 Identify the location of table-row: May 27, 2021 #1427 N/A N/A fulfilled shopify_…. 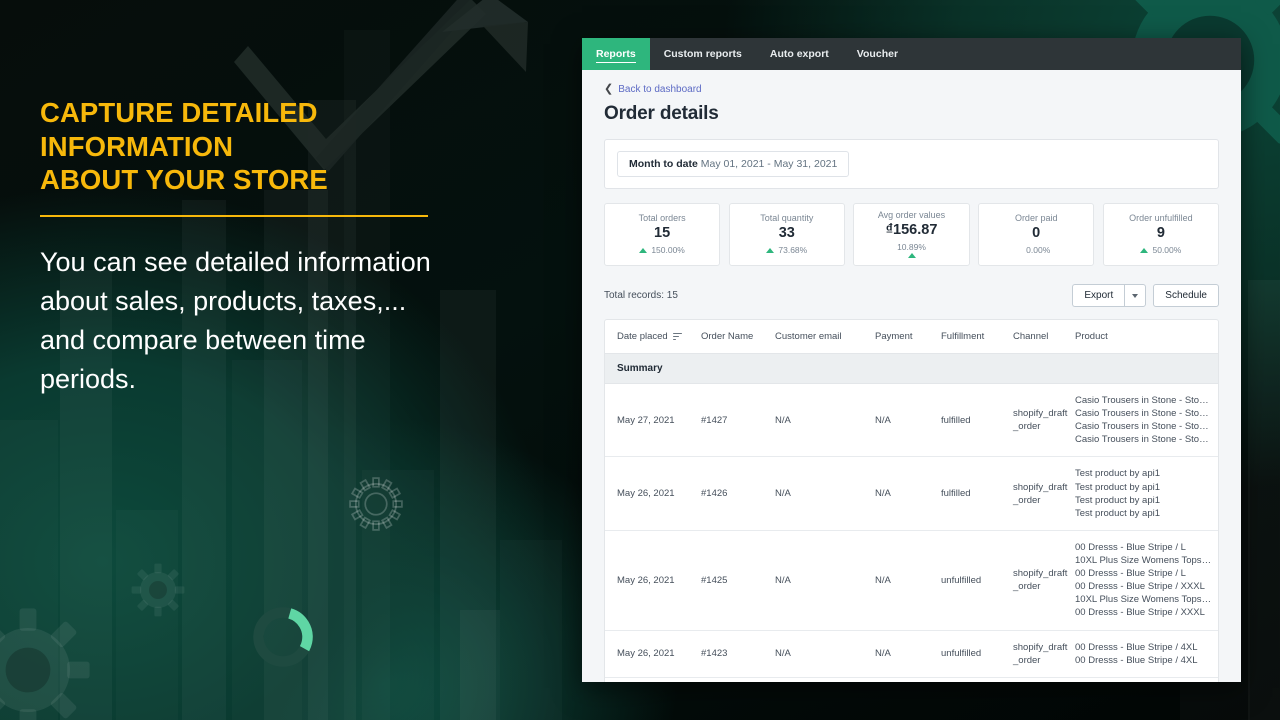
(911, 420).